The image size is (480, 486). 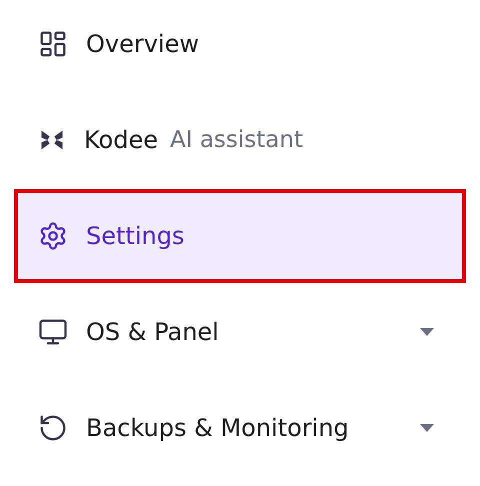 What do you see at coordinates (217, 428) in the screenshot?
I see `menu-label: Backups & Monitoring` at bounding box center [217, 428].